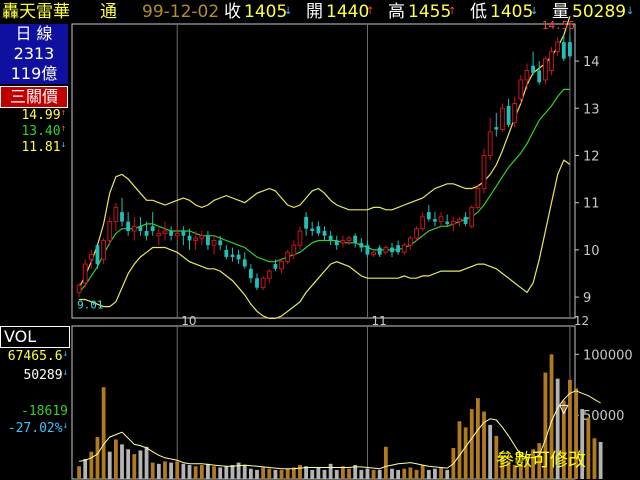 Image resolution: width=640 pixels, height=480 pixels. Describe the element at coordinates (591, 62) in the screenshot. I see `y-tick-label: 14` at that location.